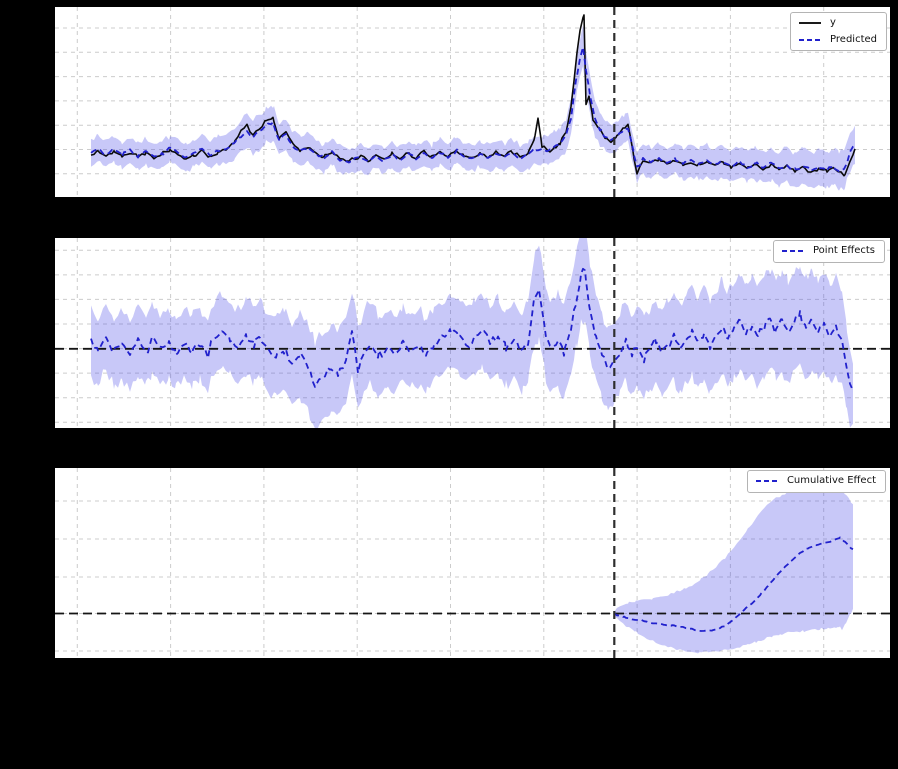 This screenshot has width=898, height=769. Describe the element at coordinates (810, 23) in the screenshot. I see `y-line-swatch-icon` at that location.